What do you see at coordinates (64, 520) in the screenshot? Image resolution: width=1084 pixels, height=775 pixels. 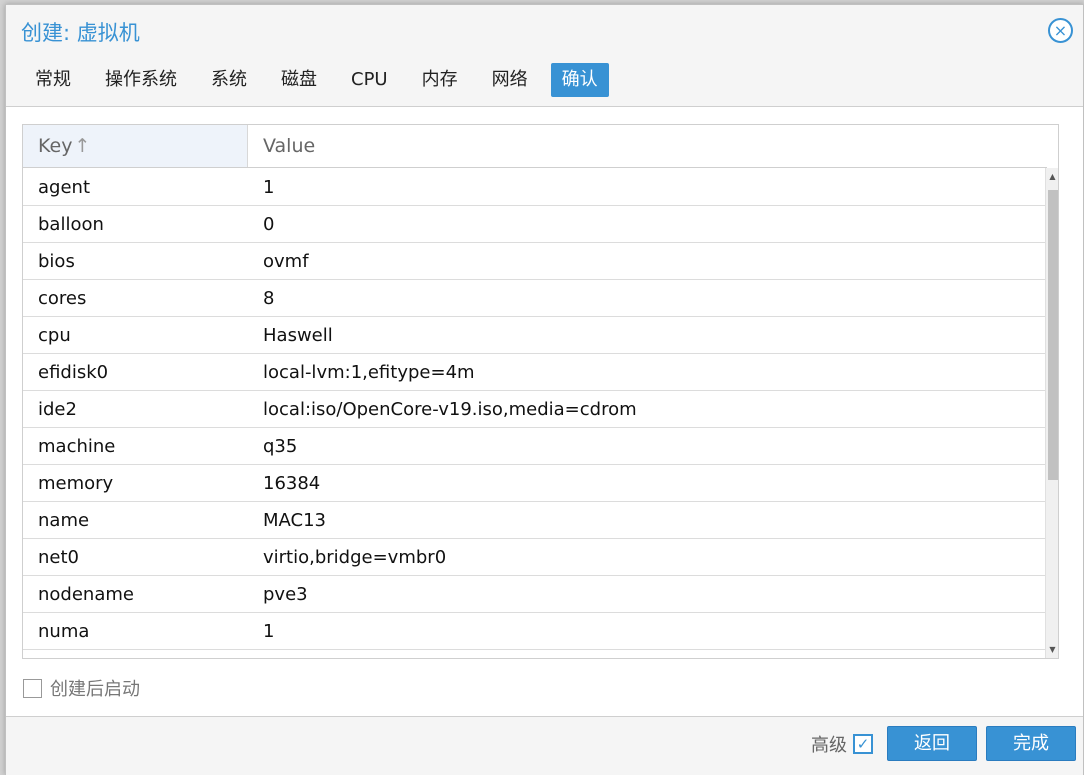 I see `row-key: name` at bounding box center [64, 520].